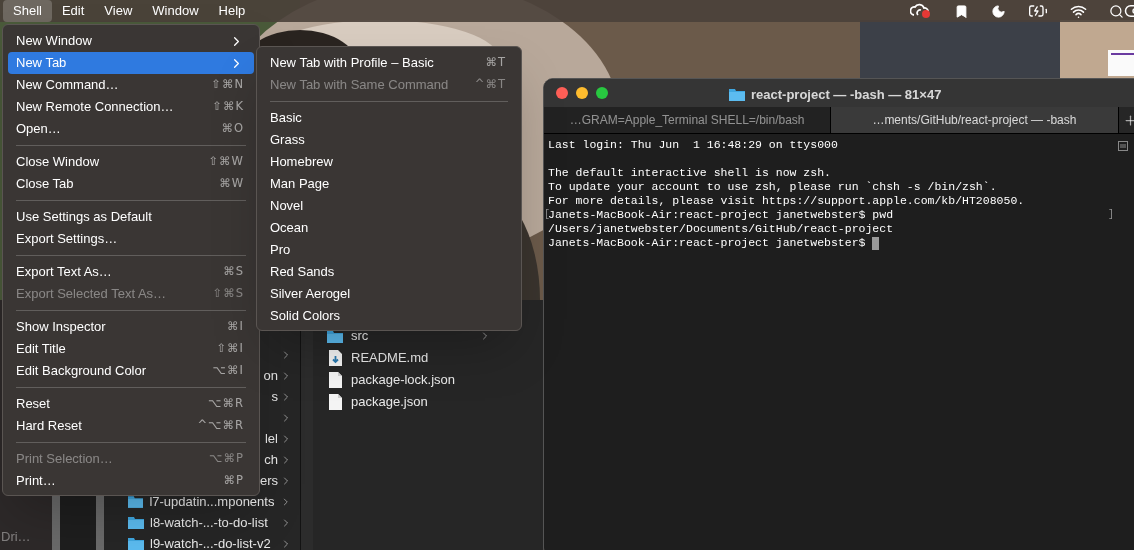  I want to click on menu-item: New Window, so click(131, 41).